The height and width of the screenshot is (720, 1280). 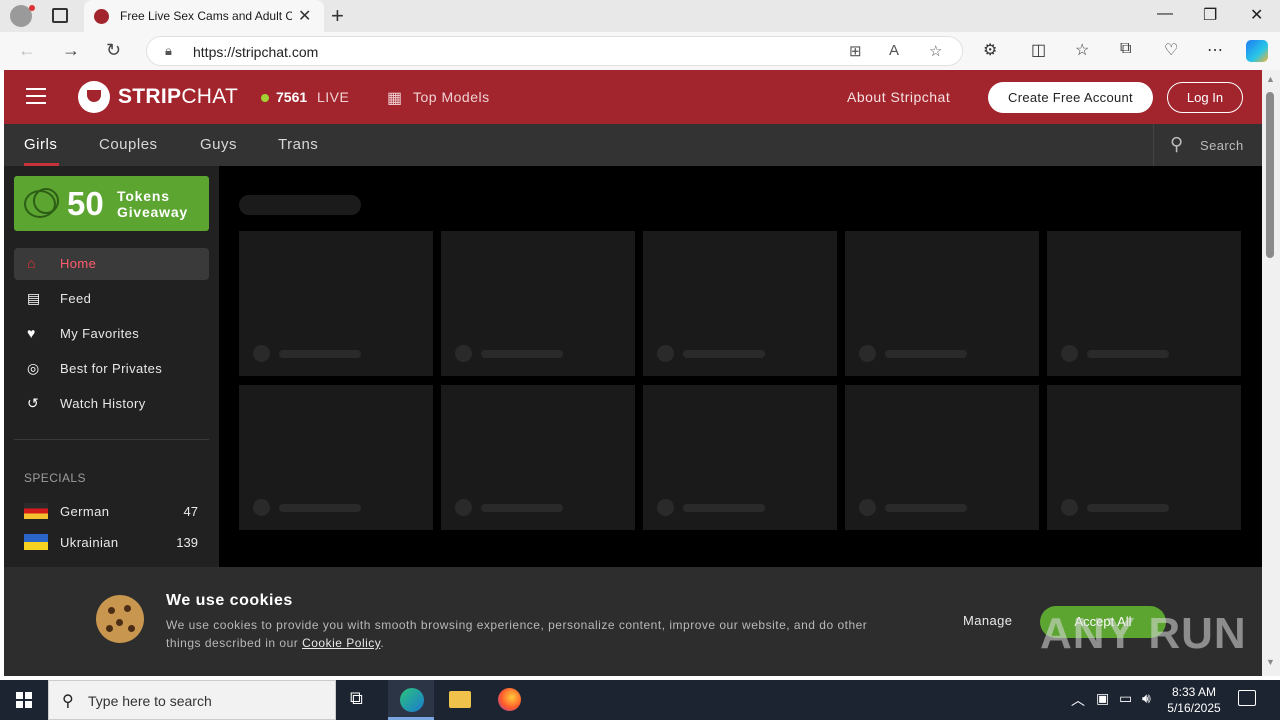 What do you see at coordinates (1270, 662) in the screenshot?
I see `scroll-down-icon: ▼` at bounding box center [1270, 662].